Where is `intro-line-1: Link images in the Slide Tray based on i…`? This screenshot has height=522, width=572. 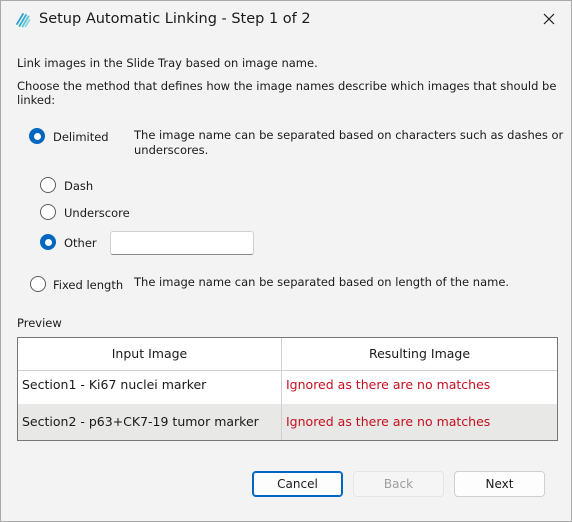
intro-line-1: Link images in the Slide Tray based on i… is located at coordinates (167, 63).